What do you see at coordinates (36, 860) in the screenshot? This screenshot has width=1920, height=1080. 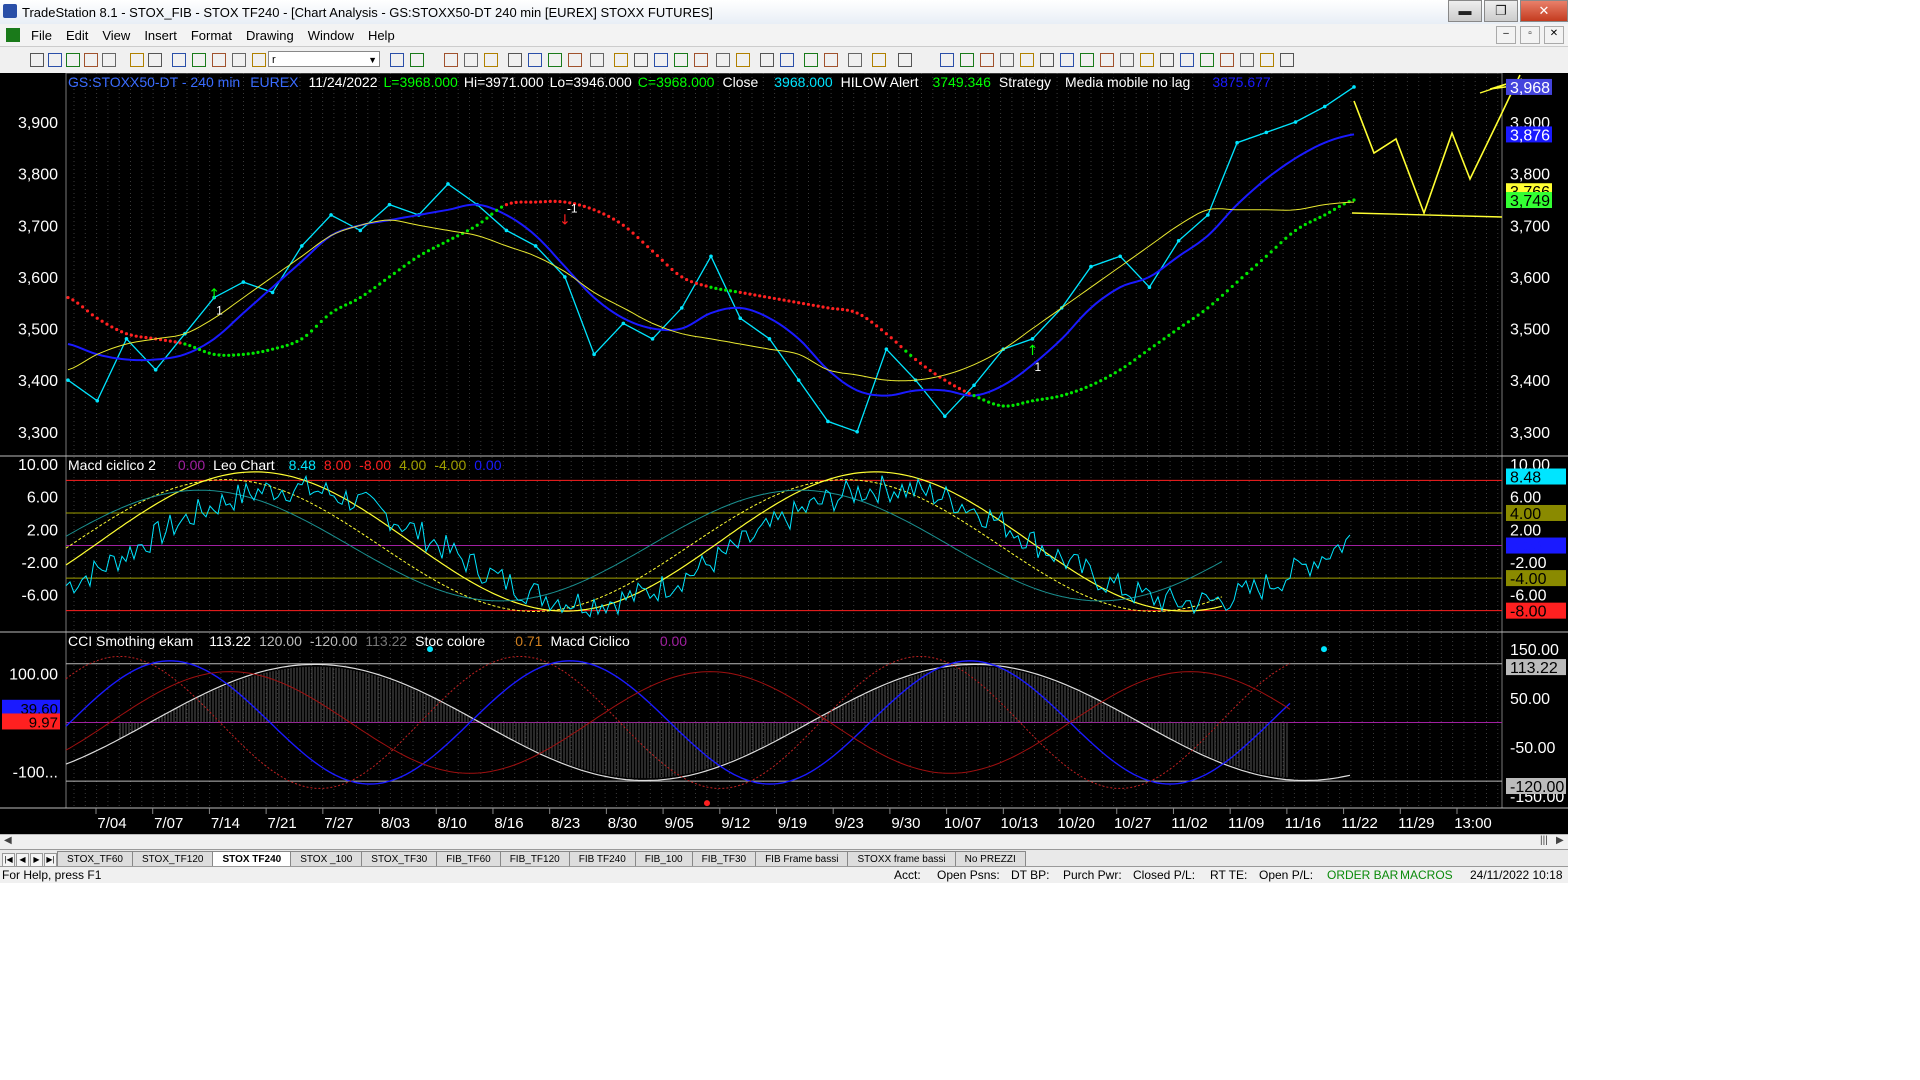 I see `tab-next-icon: ▶` at bounding box center [36, 860].